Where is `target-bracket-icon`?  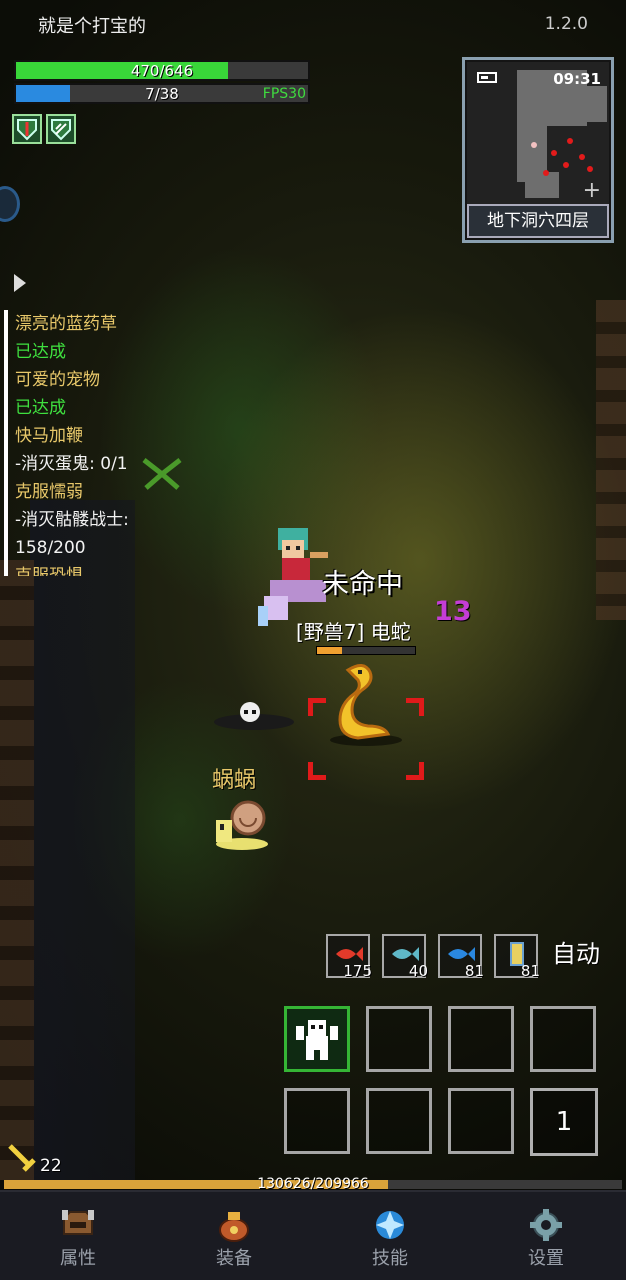 target-bracket-icon is located at coordinates (366, 739).